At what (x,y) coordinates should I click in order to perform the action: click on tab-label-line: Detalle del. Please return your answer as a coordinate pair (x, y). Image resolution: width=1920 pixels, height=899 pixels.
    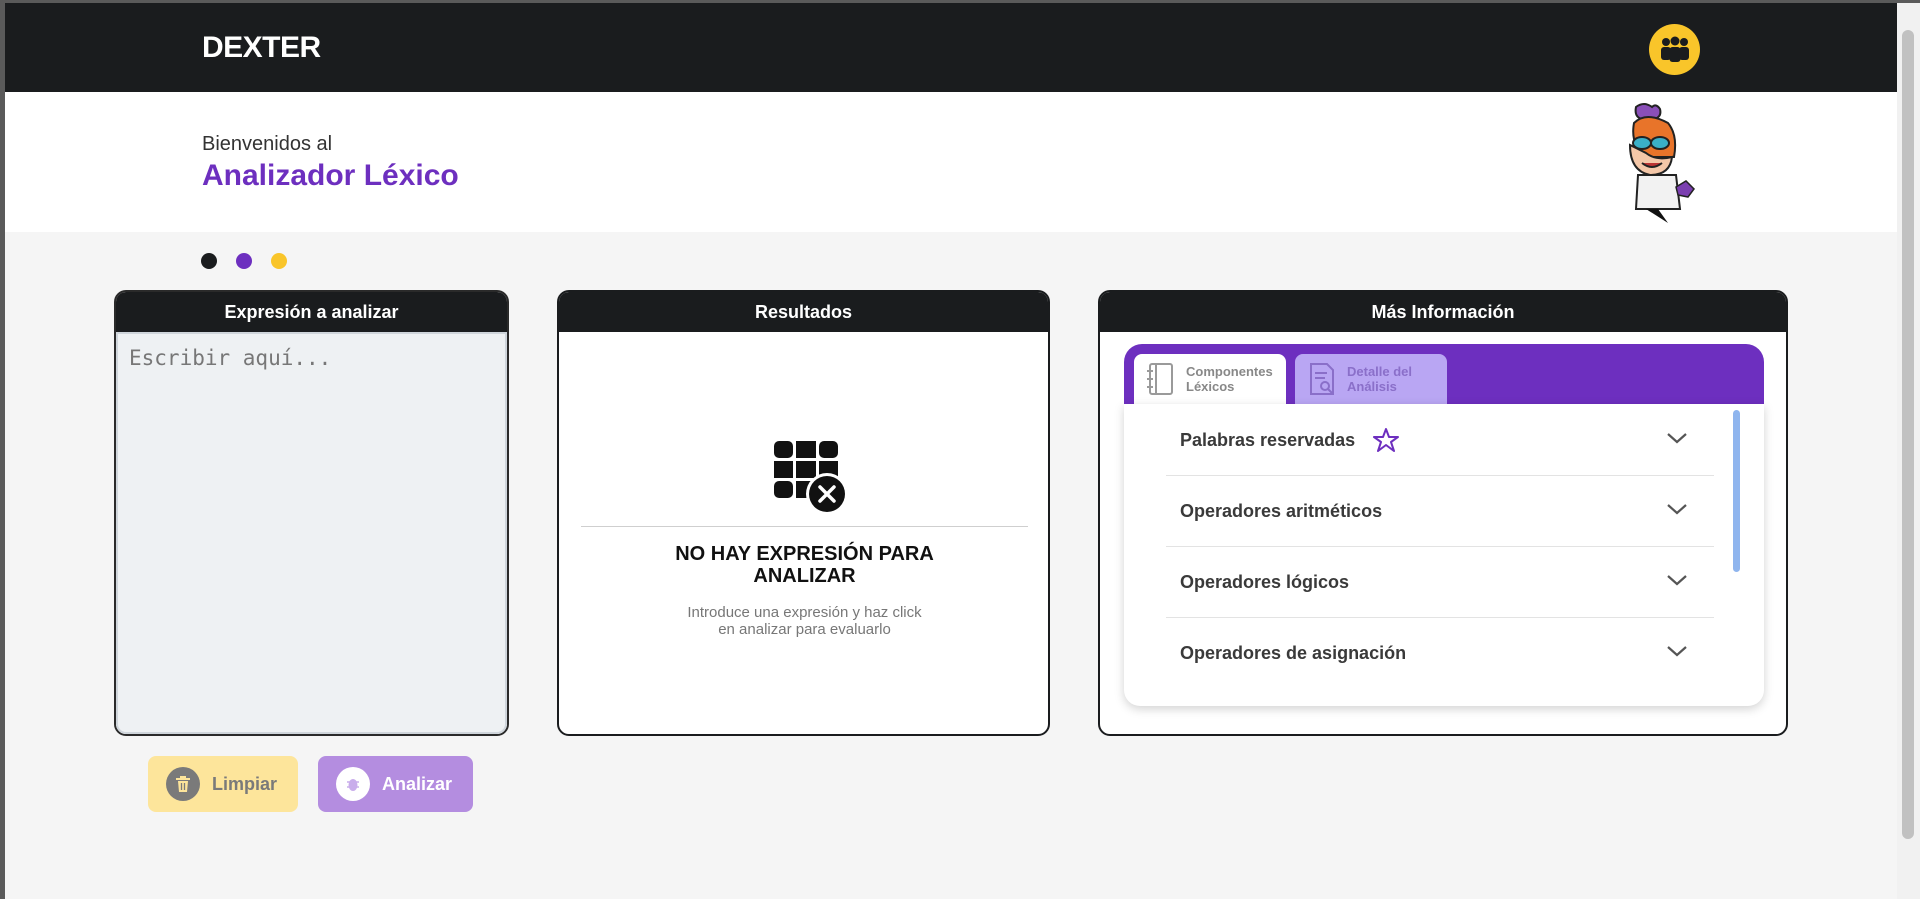
    Looking at the image, I should click on (1380, 371).